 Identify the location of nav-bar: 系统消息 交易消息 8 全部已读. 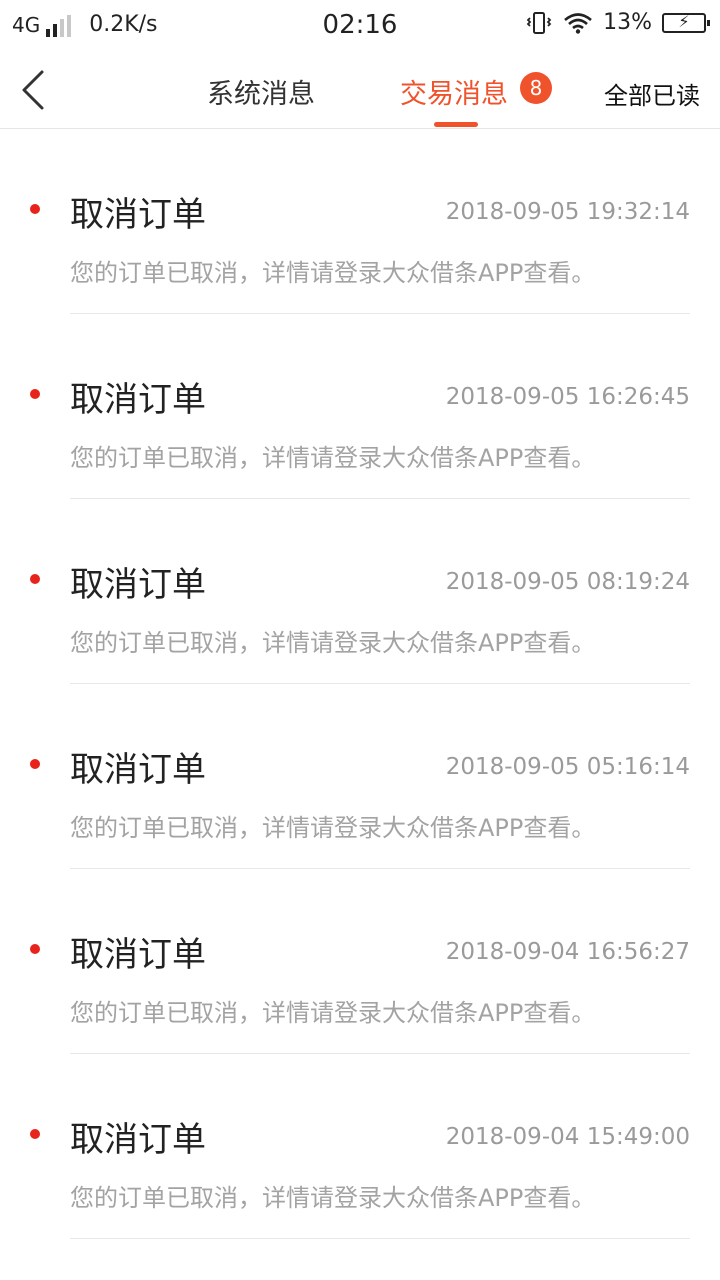
(360, 89).